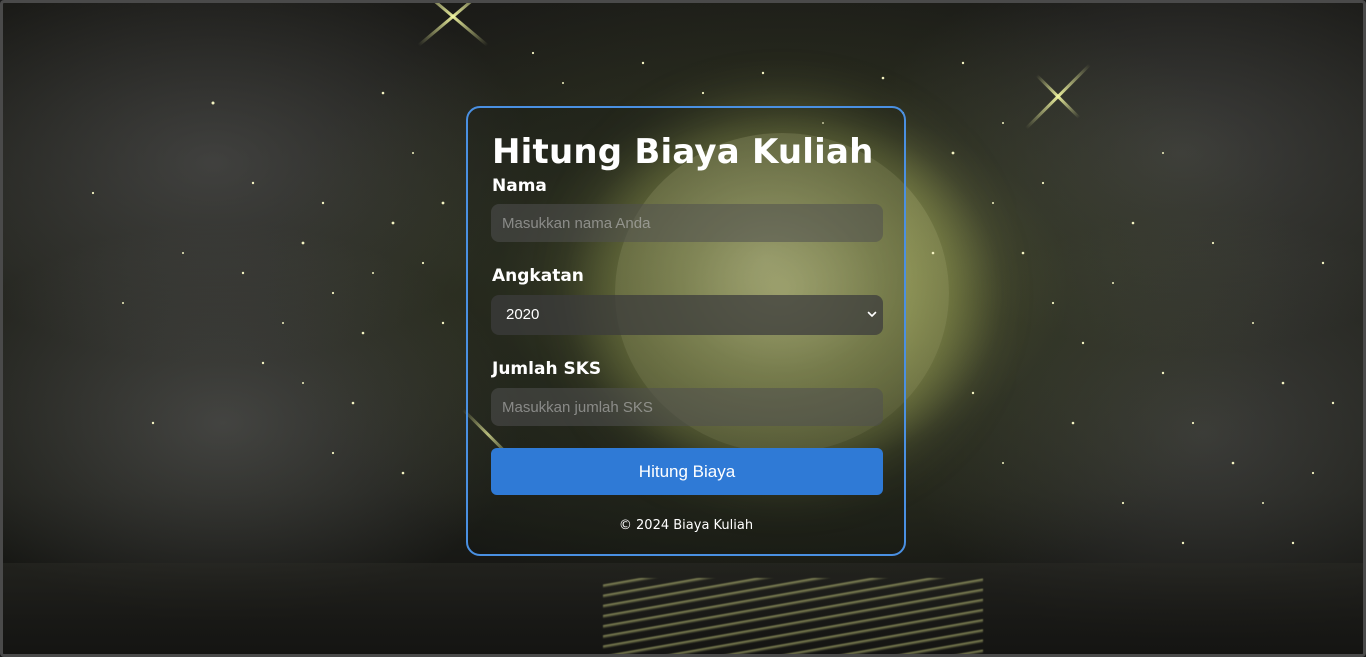 Image resolution: width=1366 pixels, height=657 pixels. Describe the element at coordinates (538, 276) in the screenshot. I see `angkatan-label: Angkatan` at that location.